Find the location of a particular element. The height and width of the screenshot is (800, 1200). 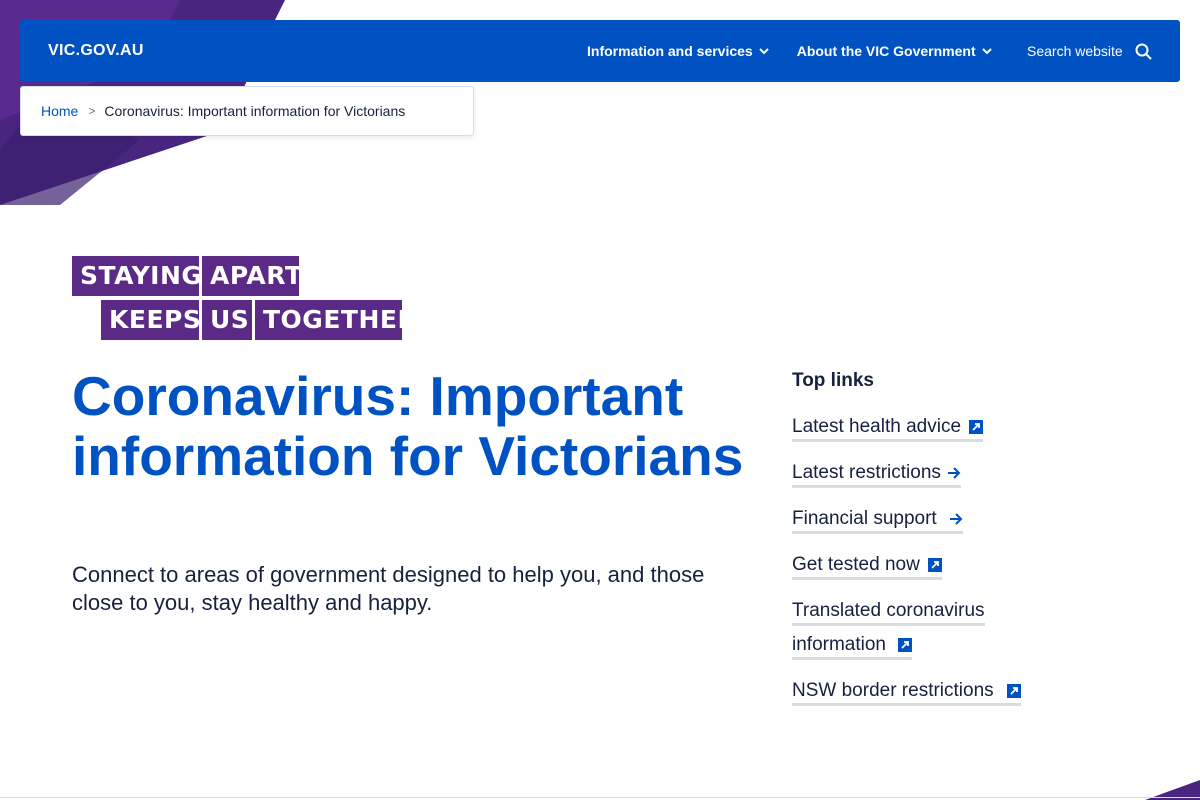

nav-item-label: About the VIC Government is located at coordinates (886, 51).